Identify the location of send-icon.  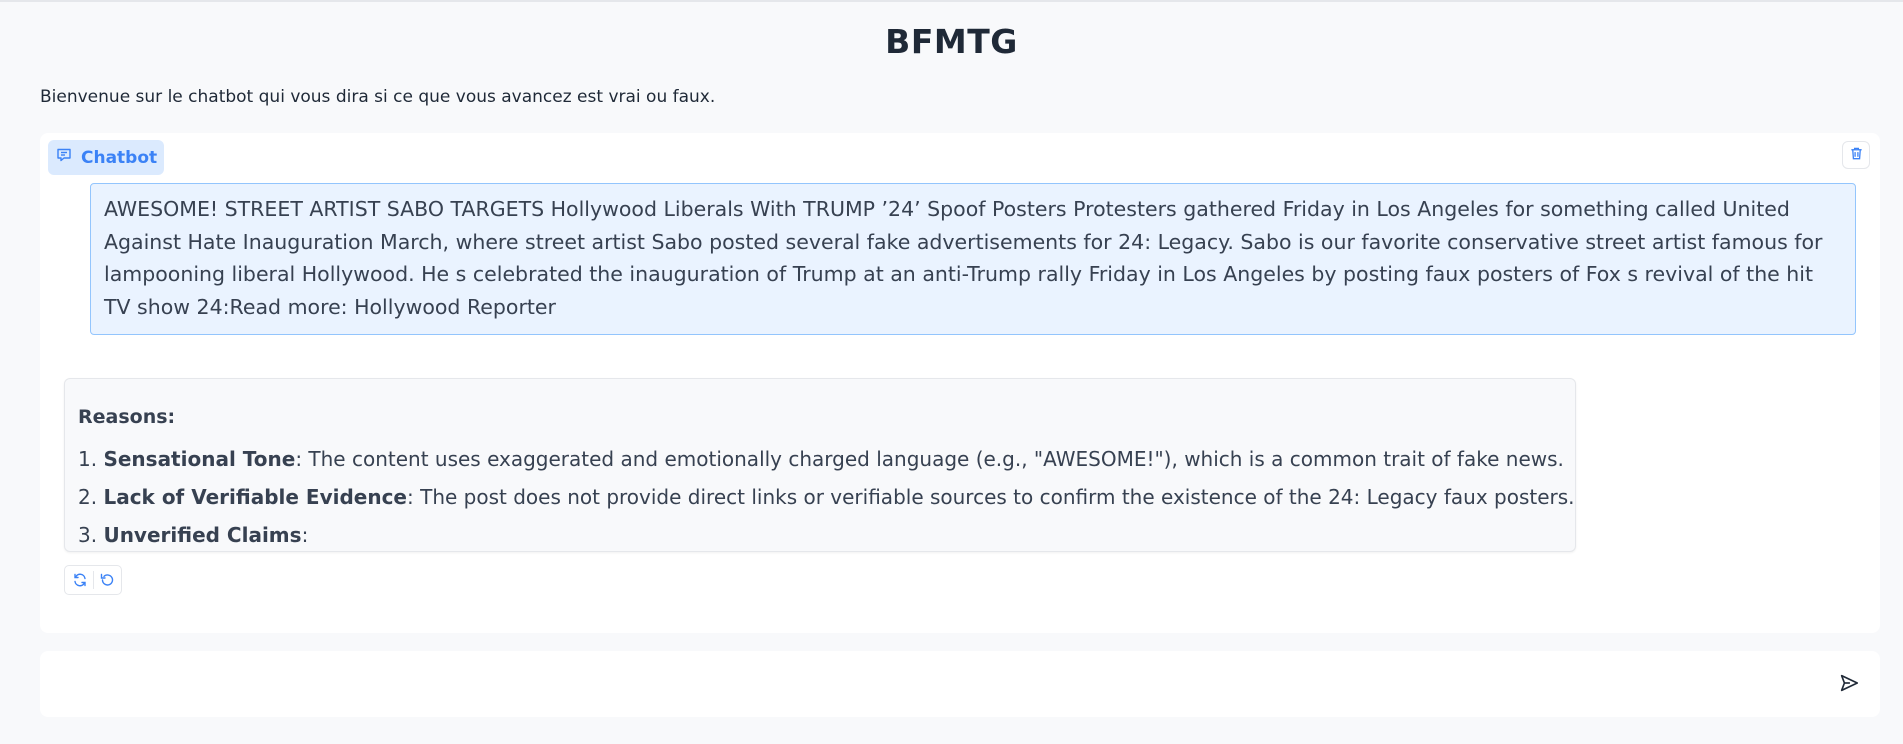
(1849, 684).